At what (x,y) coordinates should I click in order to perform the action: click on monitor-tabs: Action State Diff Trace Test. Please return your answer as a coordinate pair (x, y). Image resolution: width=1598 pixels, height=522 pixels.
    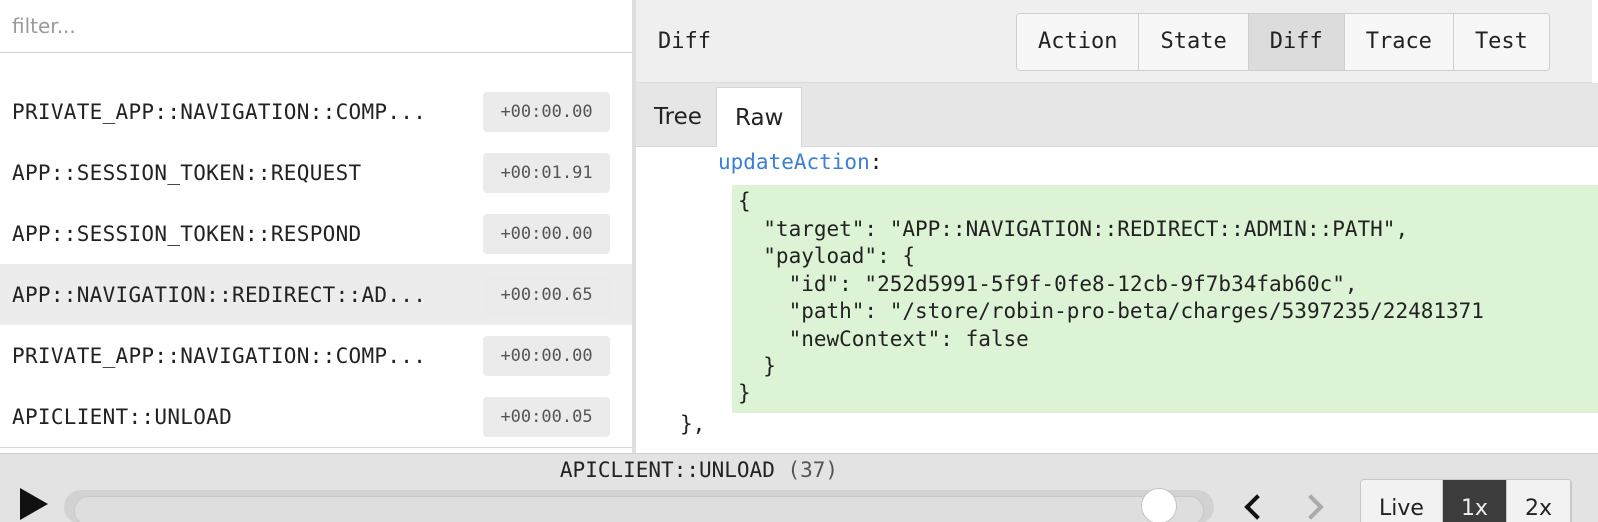
    Looking at the image, I should click on (1283, 42).